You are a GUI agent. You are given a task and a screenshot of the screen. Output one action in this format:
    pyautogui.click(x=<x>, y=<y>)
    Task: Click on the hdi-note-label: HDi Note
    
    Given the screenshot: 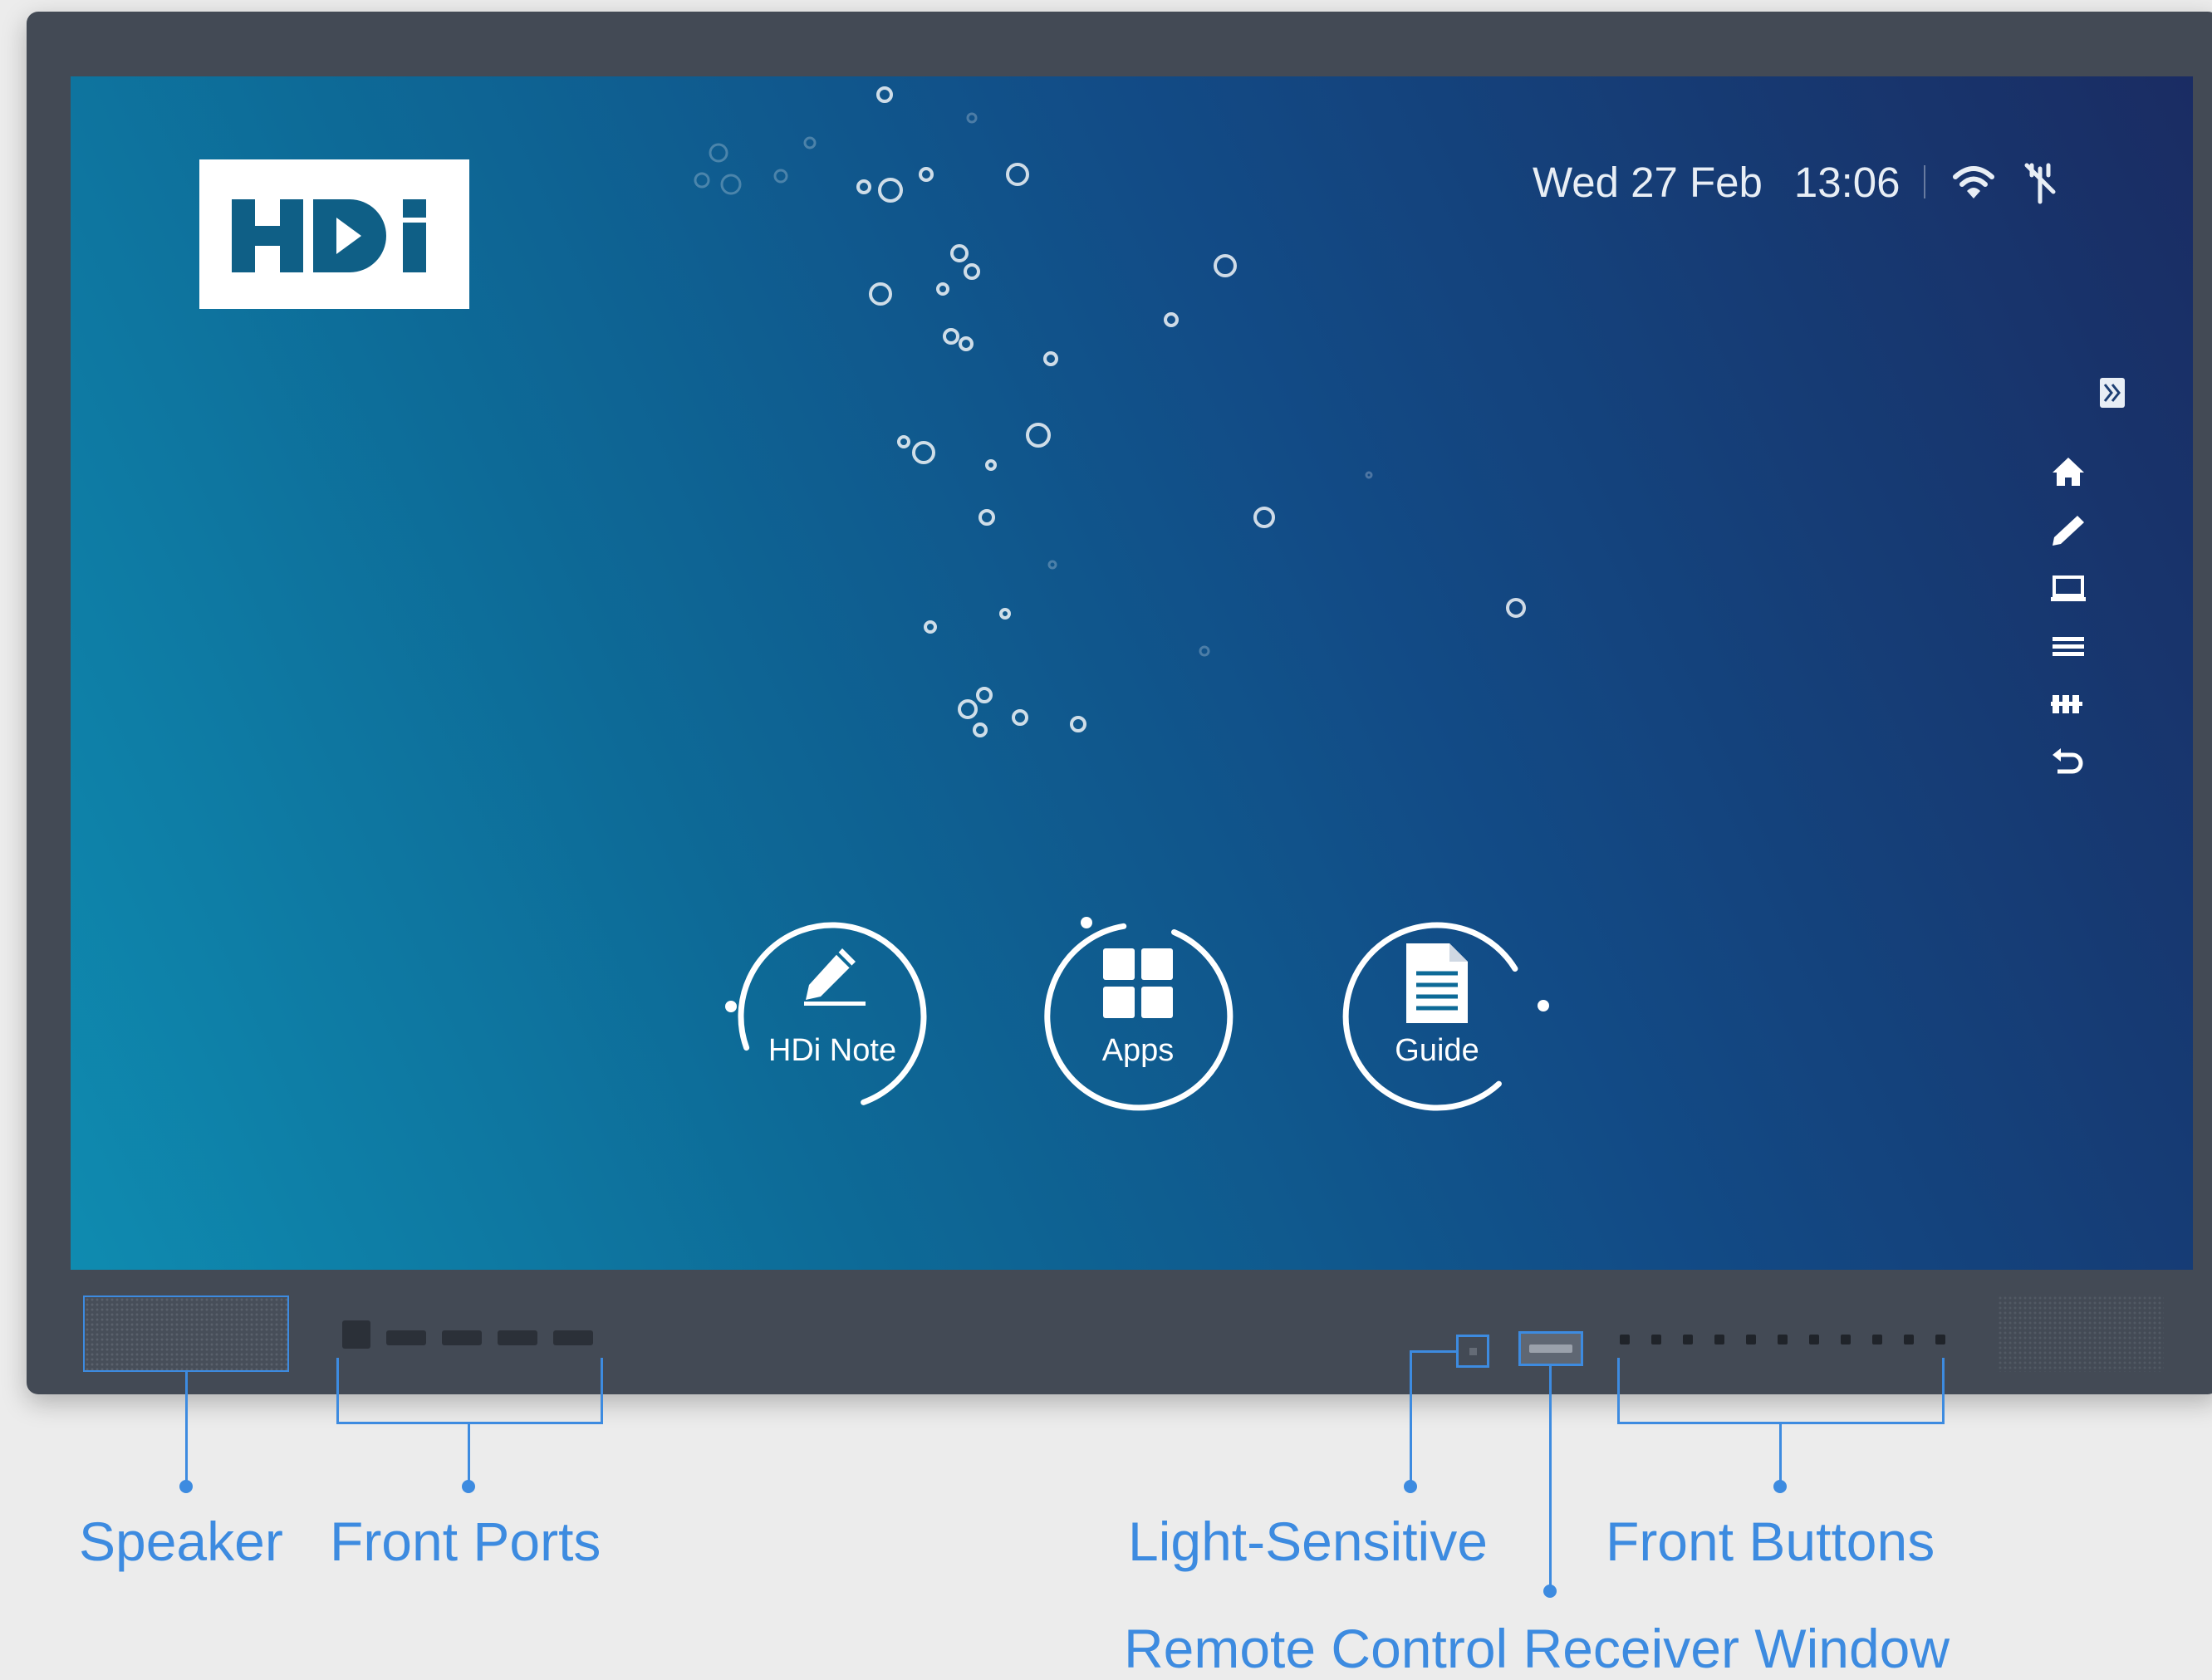 What is the action you would take?
    pyautogui.click(x=832, y=1050)
    